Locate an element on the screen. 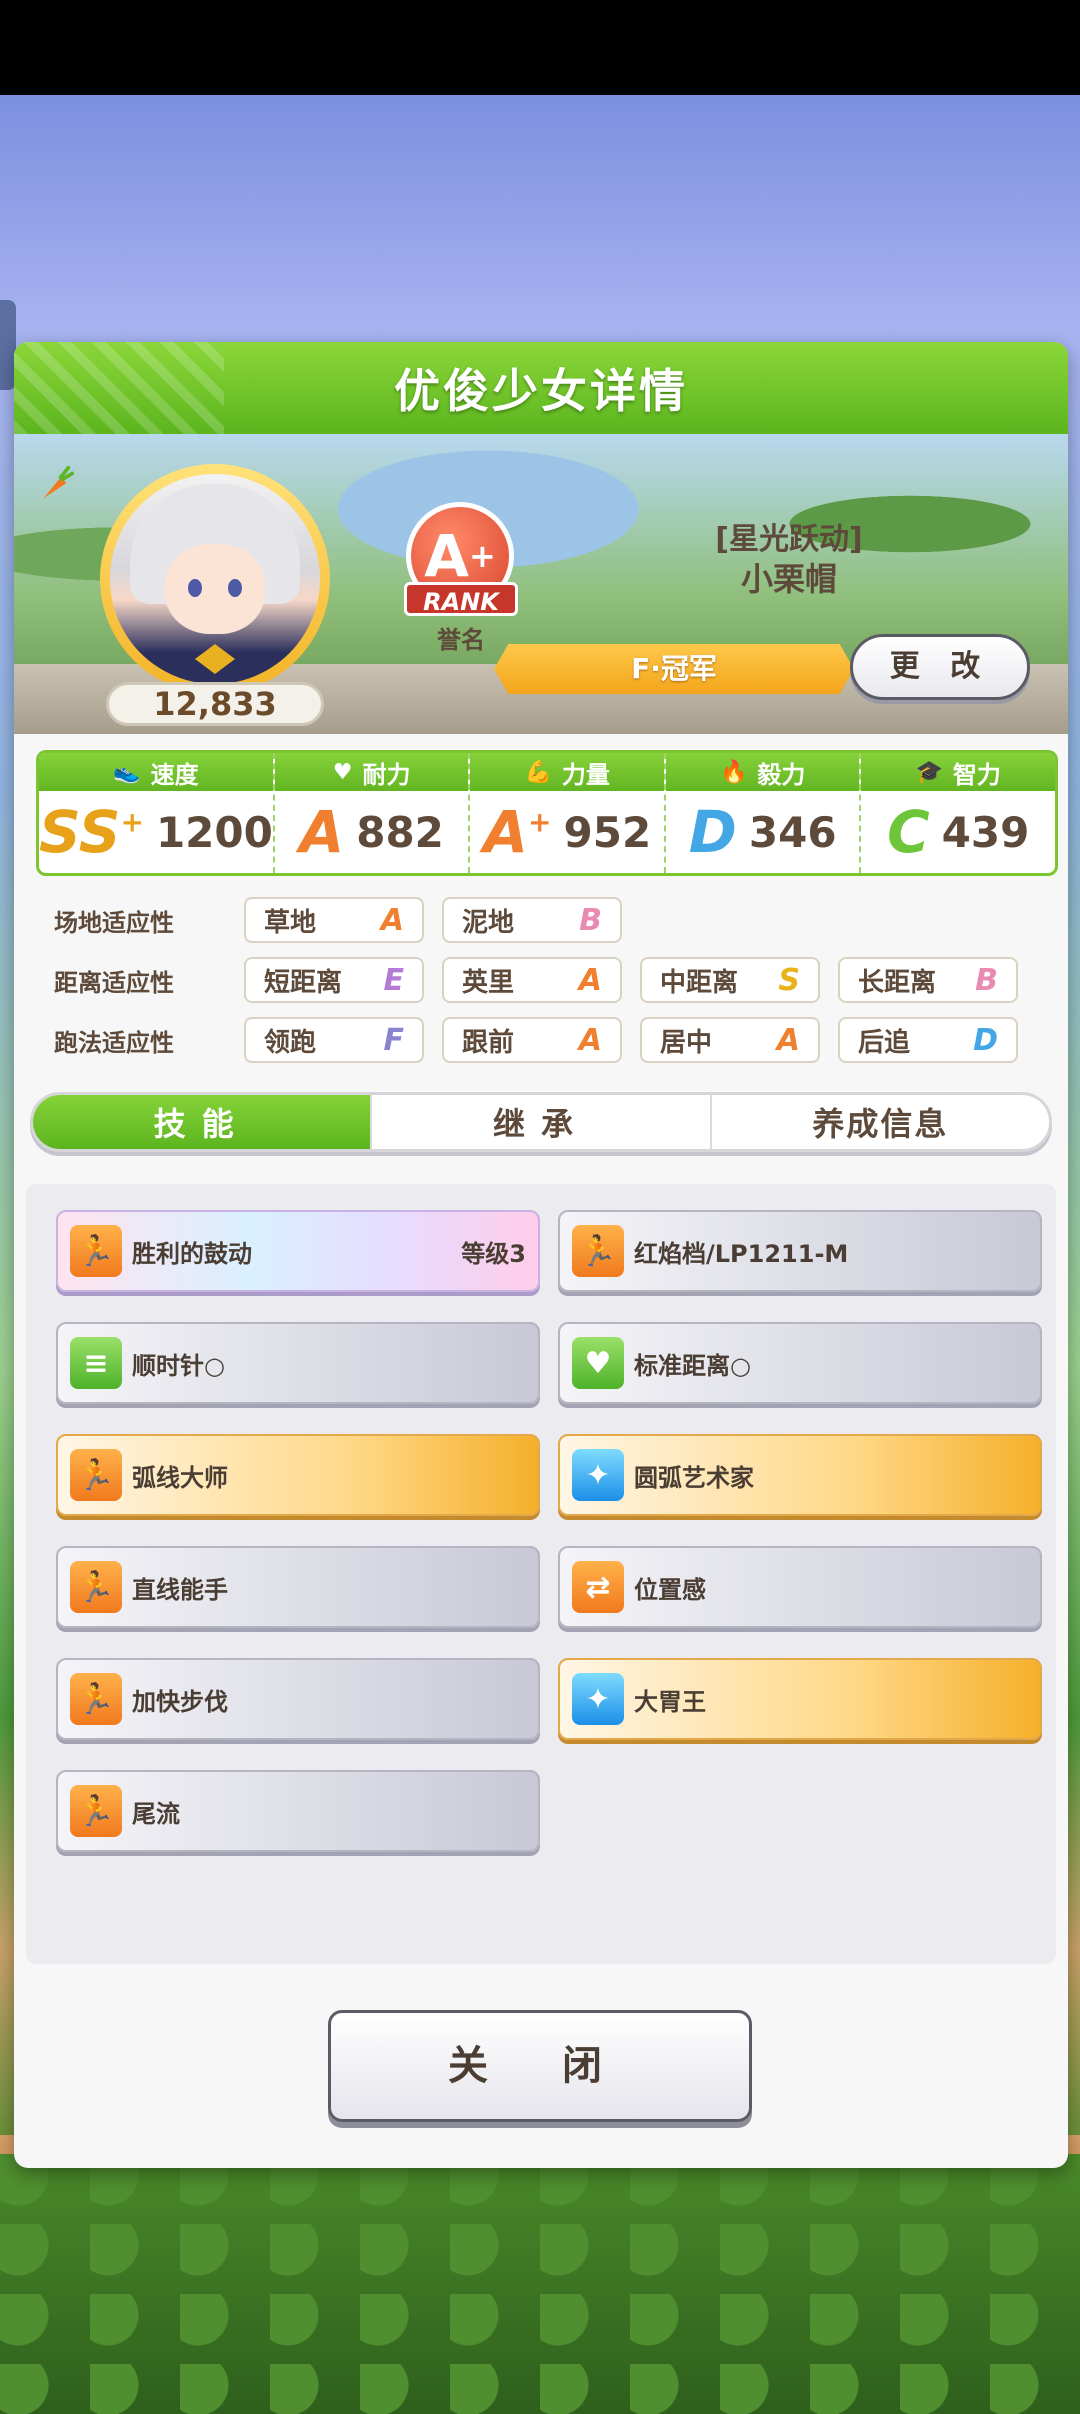  stat-grade: C is located at coordinates (908, 832).